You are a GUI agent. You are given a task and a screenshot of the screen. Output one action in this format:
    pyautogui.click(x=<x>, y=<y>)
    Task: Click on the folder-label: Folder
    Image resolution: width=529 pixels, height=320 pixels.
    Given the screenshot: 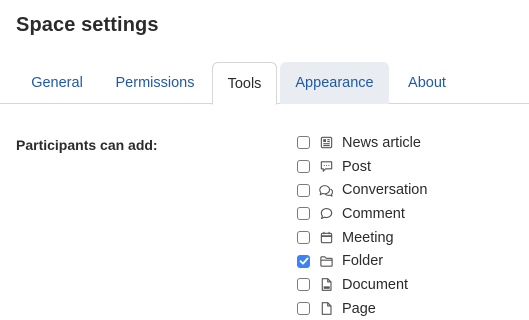 What is the action you would take?
    pyautogui.click(x=363, y=261)
    